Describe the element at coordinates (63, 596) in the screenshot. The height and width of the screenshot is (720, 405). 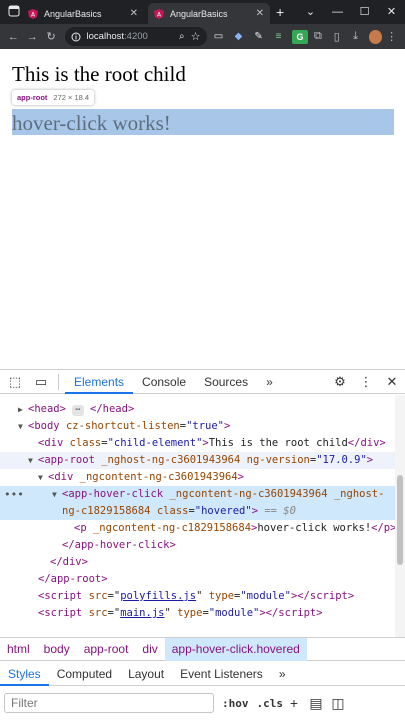
I see `script-tag: script` at that location.